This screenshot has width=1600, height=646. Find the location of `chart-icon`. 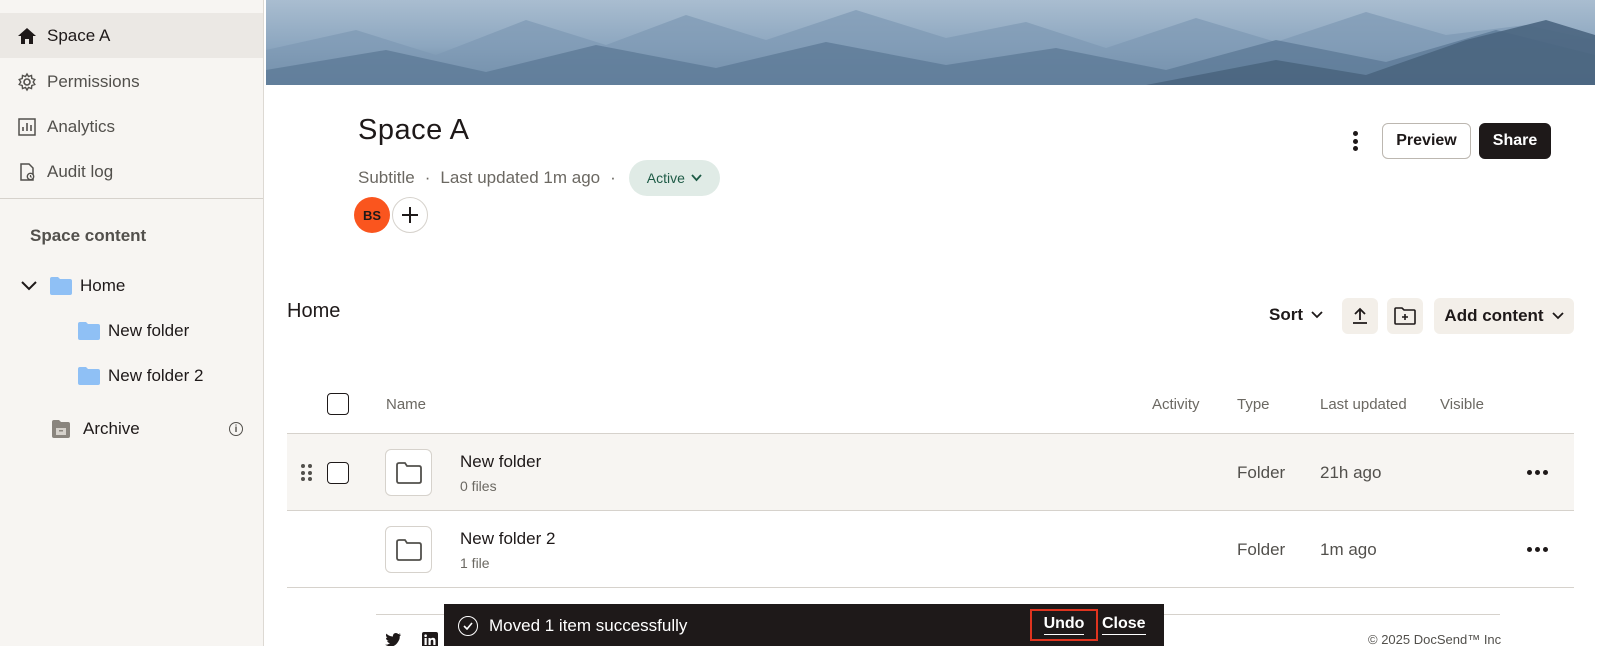

chart-icon is located at coordinates (27, 127).